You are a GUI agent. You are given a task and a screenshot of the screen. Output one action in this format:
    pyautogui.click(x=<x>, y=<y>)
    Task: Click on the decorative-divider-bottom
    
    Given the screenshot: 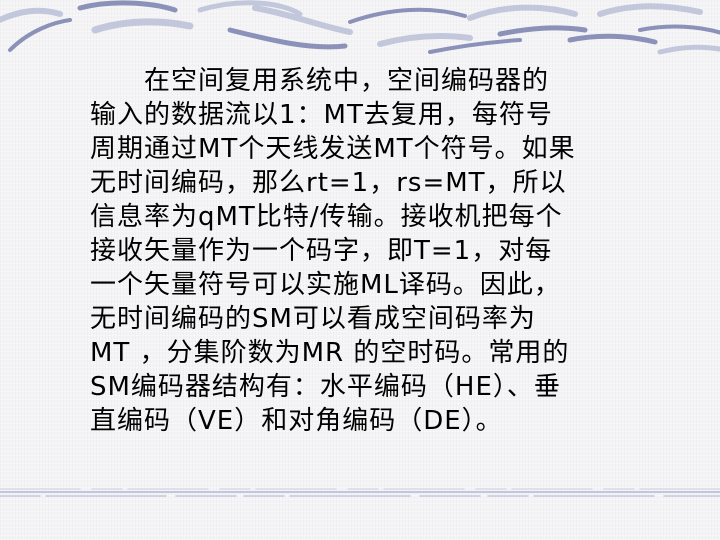 What is the action you would take?
    pyautogui.click(x=360, y=492)
    